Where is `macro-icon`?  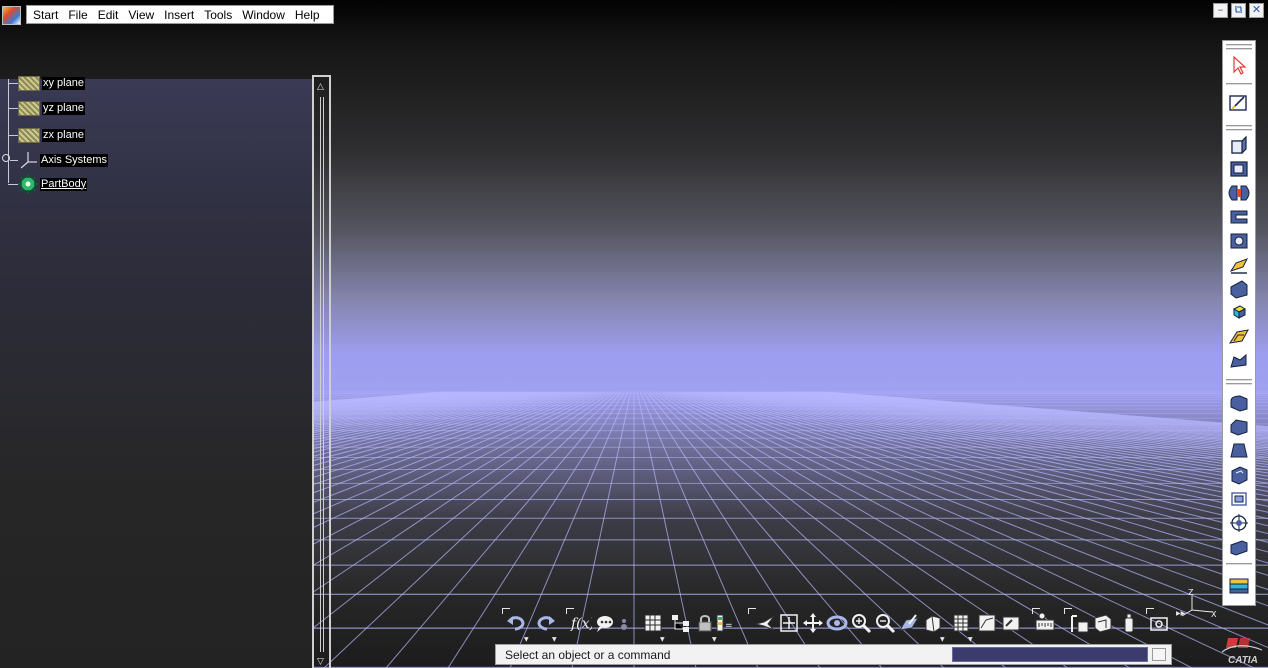 macro-icon is located at coordinates (627, 623).